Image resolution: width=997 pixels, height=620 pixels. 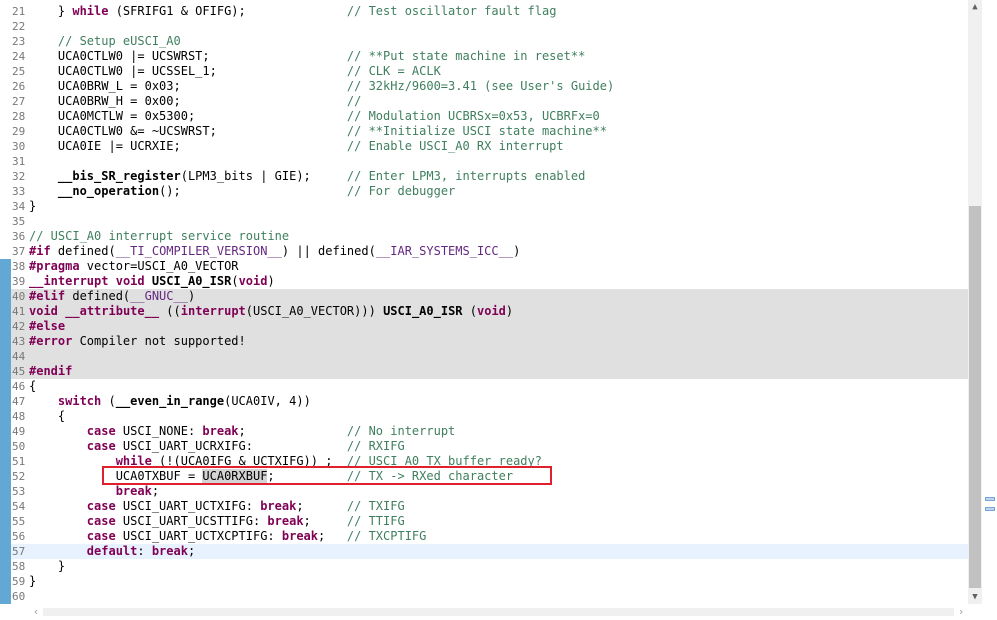 I want to click on code-text: case USCI_UART_UCRXIFG: // RXIFG, so click(x=217, y=446).